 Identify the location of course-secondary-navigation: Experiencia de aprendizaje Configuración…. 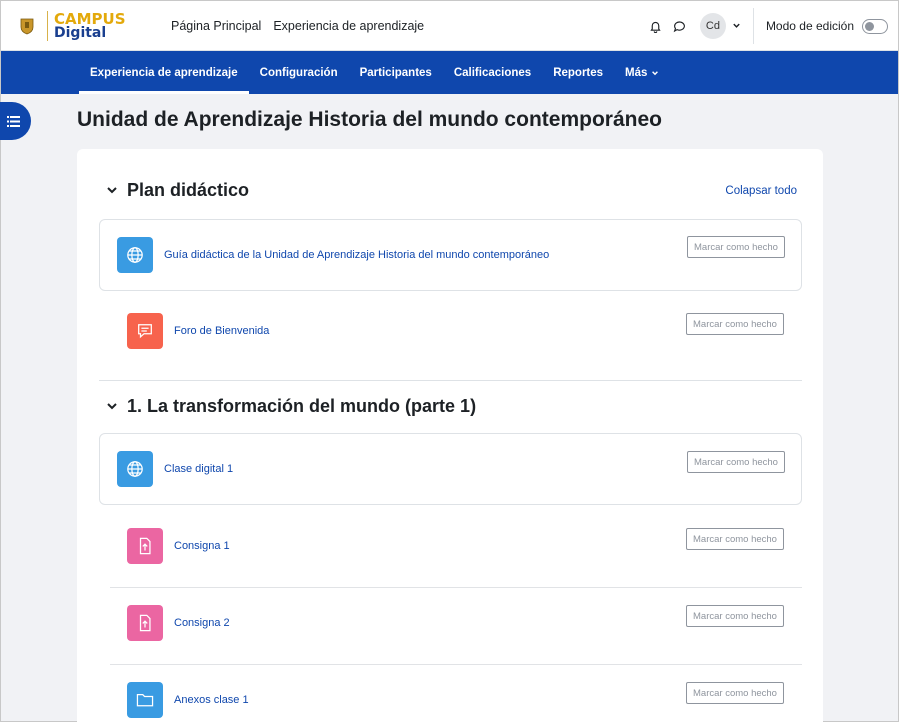
(449, 72).